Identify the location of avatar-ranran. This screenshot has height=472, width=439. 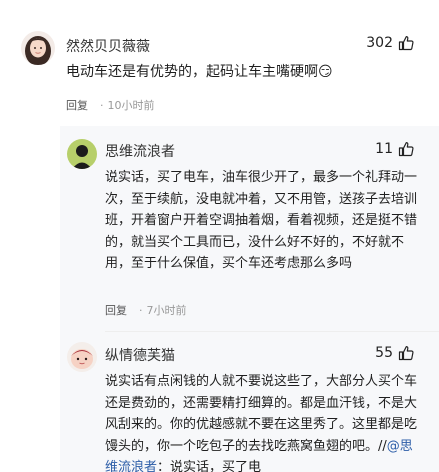
(38, 48).